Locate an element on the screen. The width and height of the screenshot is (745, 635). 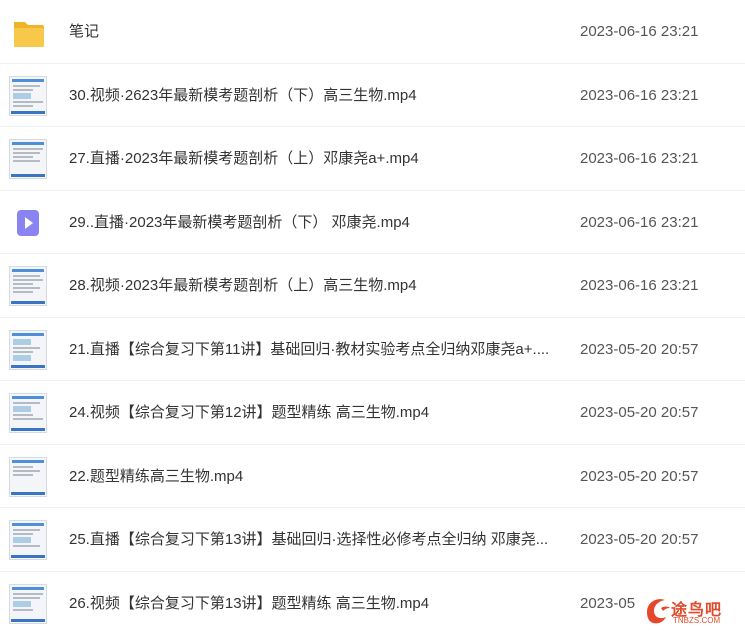
watermark-logo: 途鸟吧 TNBZS.COM is located at coordinates (693, 611).